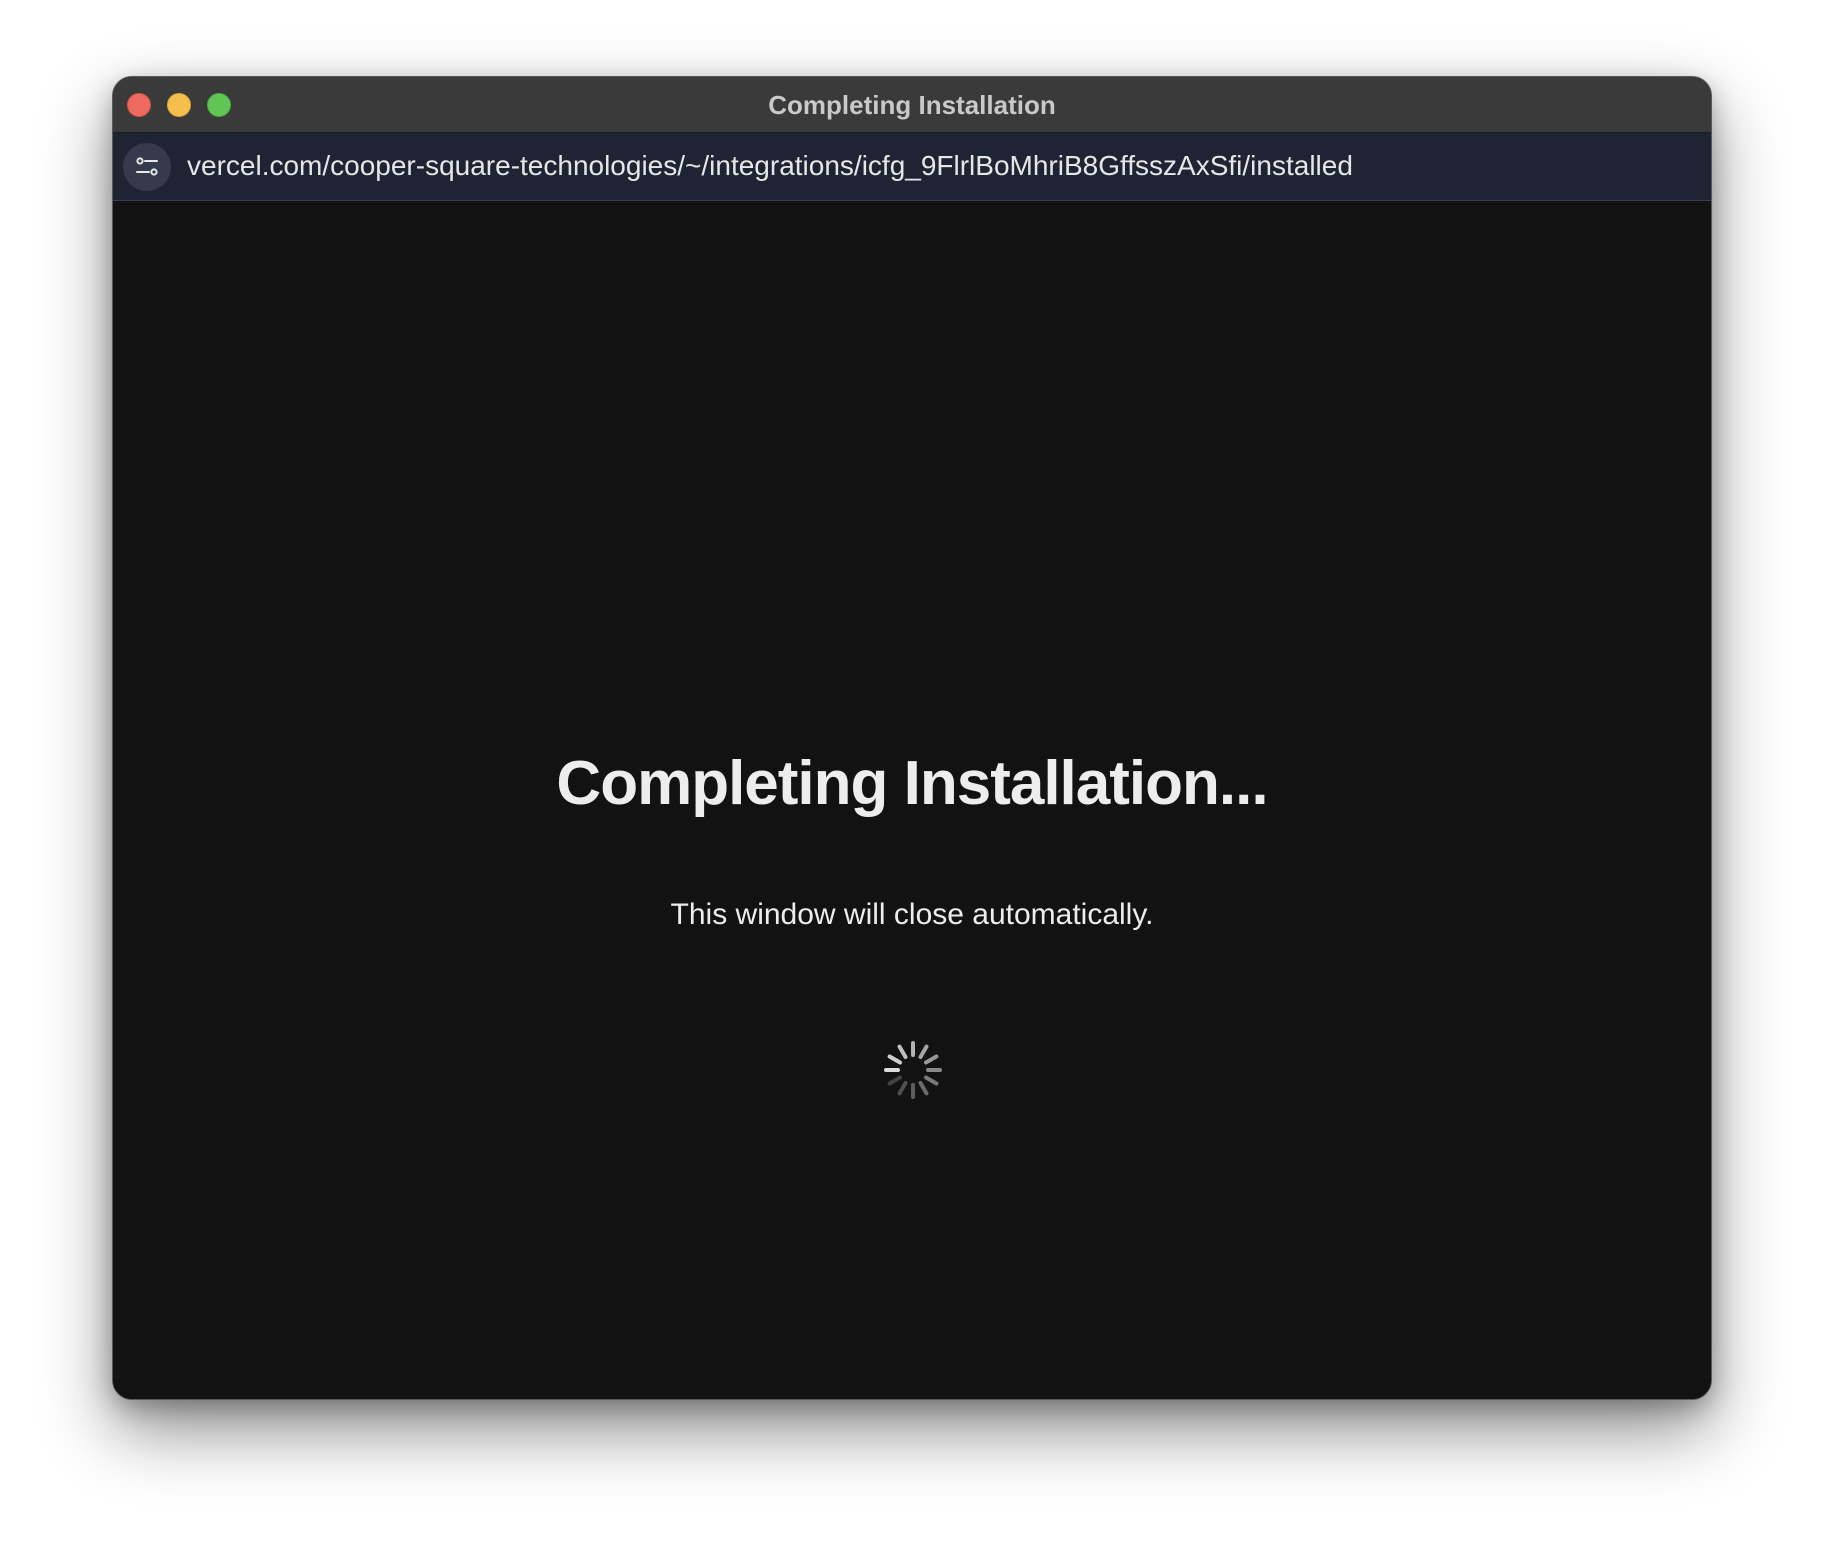 The image size is (1824, 1548). Describe the element at coordinates (912, 914) in the screenshot. I see `status-message: This window will close automatically.` at that location.